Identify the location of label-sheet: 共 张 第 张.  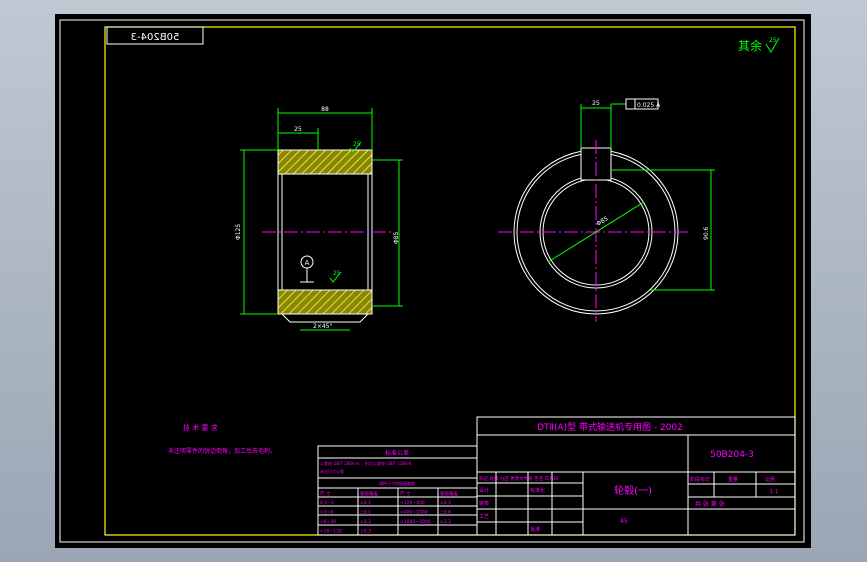
(710, 504).